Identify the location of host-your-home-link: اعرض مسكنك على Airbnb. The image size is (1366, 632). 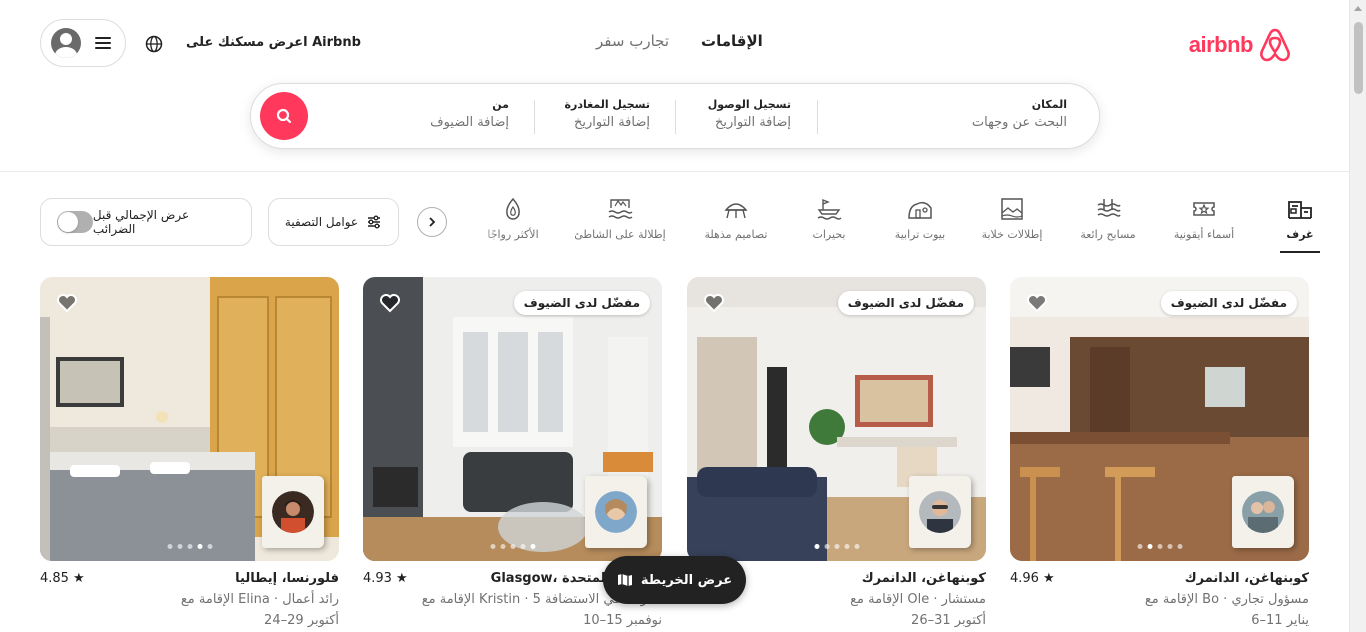
(273, 42).